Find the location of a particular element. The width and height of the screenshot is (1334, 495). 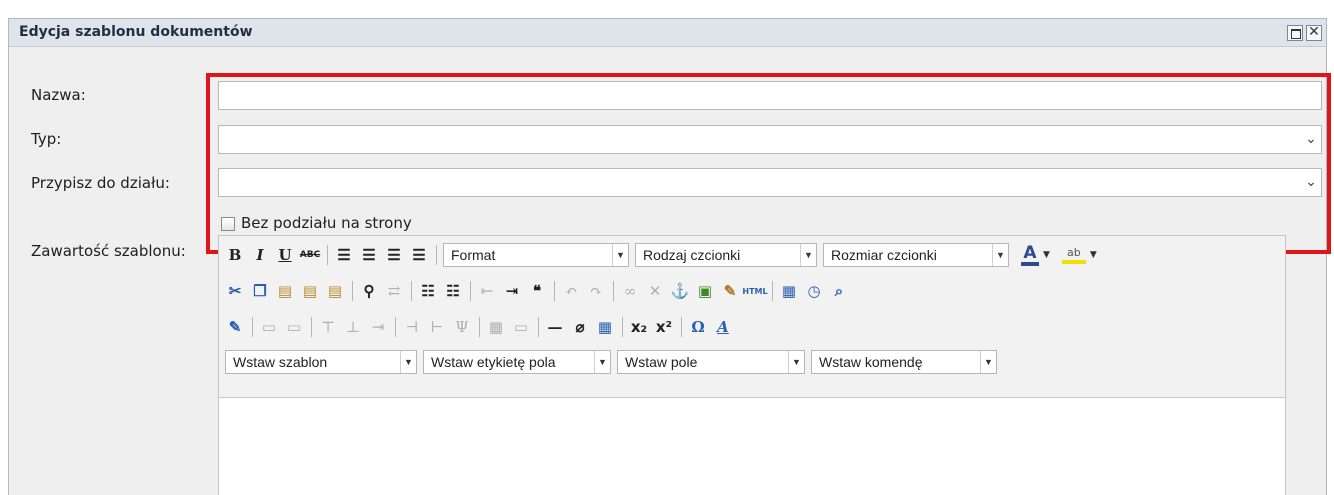

replace-icon: ⇄ is located at coordinates (394, 291).